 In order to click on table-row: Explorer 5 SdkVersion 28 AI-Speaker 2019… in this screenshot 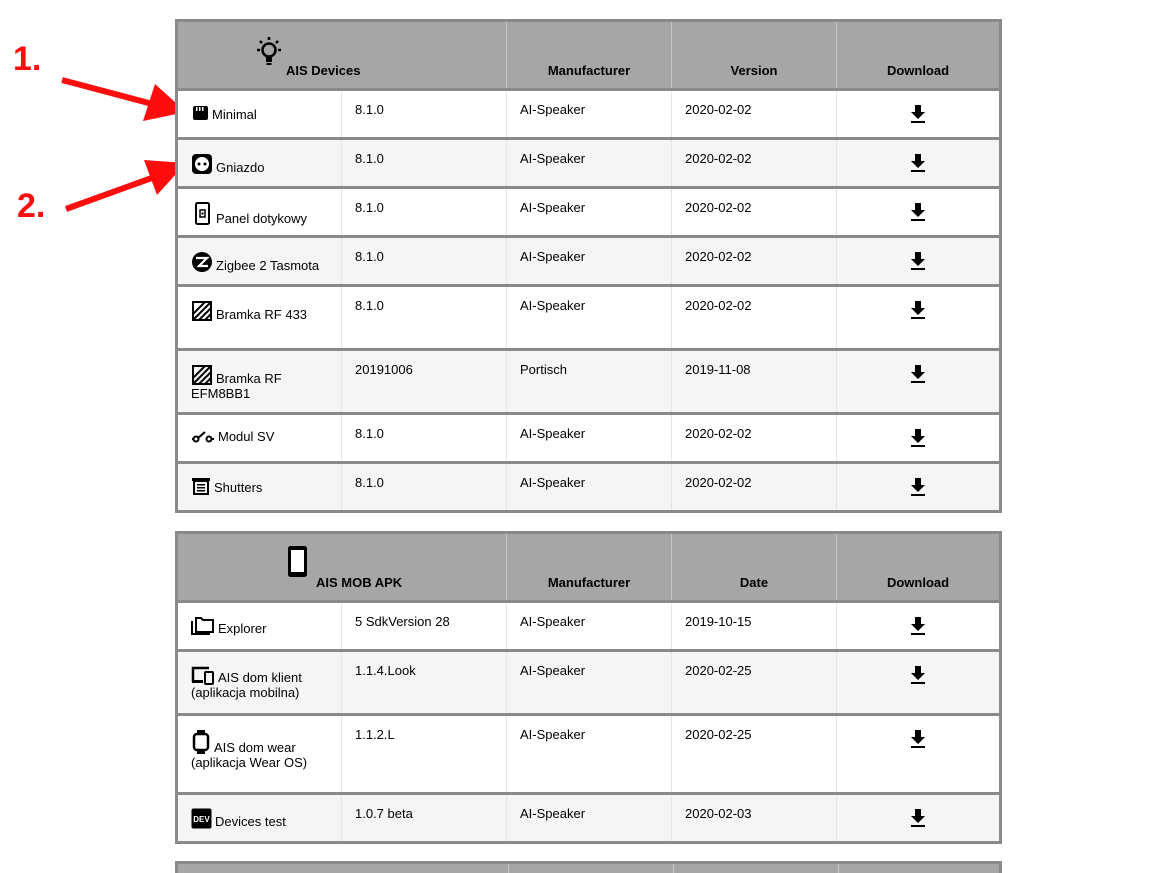, I will do `click(588, 626)`.